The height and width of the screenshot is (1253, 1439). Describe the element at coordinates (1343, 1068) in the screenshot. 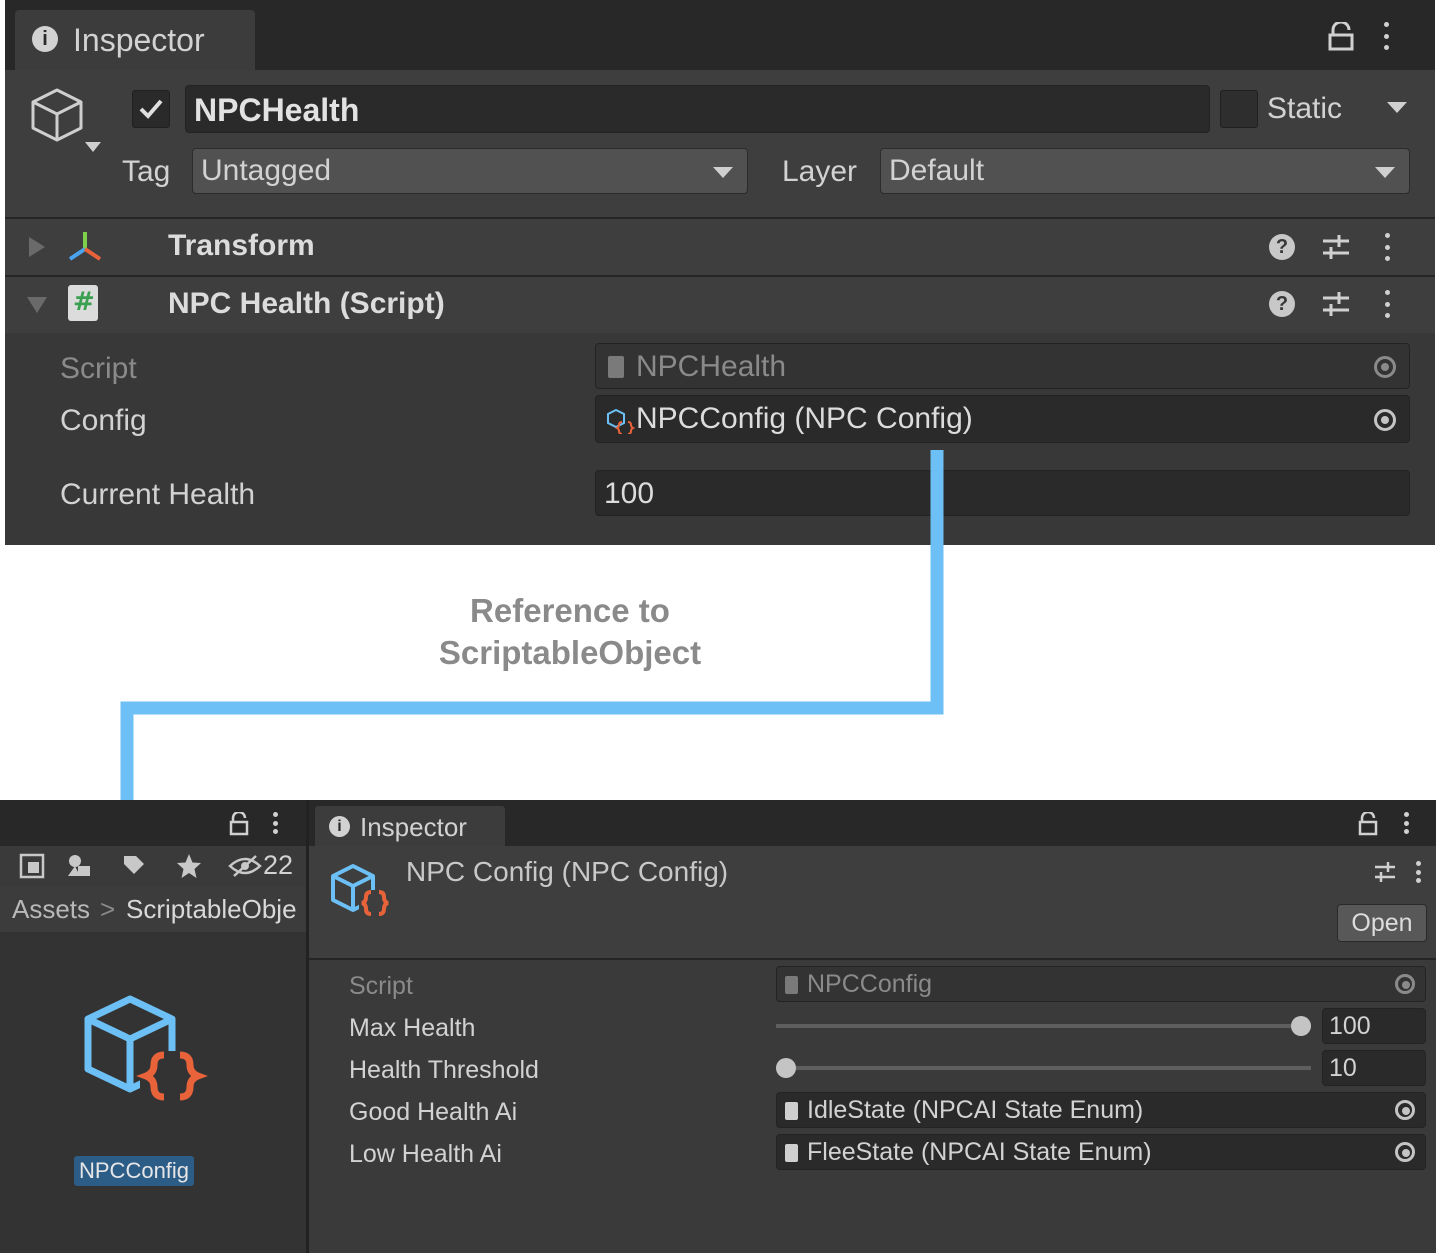

I see `health-threshold-value: 10` at that location.